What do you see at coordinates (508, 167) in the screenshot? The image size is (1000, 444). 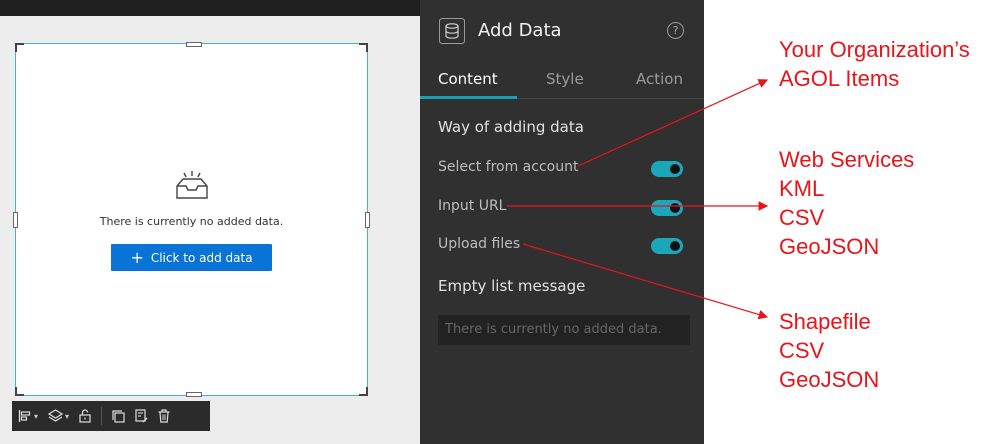 I see `option-label-select-from-account: Select from account` at bounding box center [508, 167].